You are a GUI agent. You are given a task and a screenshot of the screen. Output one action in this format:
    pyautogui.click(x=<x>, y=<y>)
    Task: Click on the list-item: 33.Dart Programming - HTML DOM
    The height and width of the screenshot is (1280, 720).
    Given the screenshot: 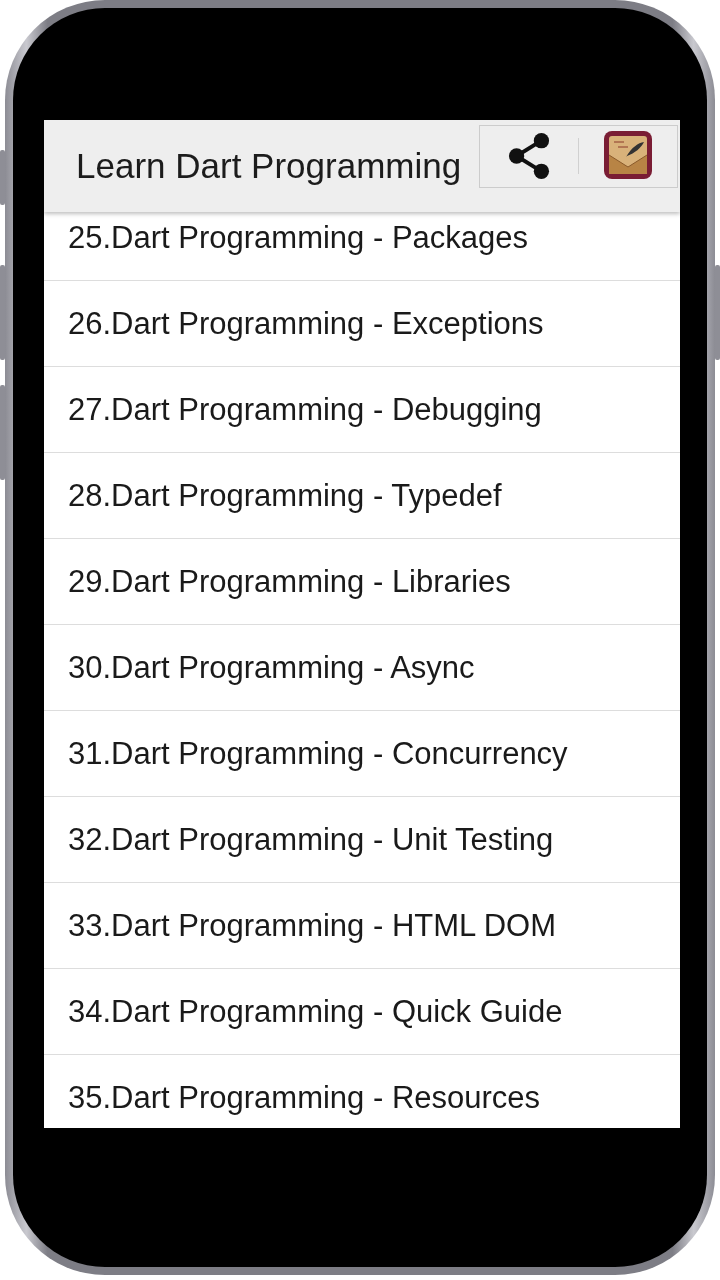 What is the action you would take?
    pyautogui.click(x=362, y=926)
    